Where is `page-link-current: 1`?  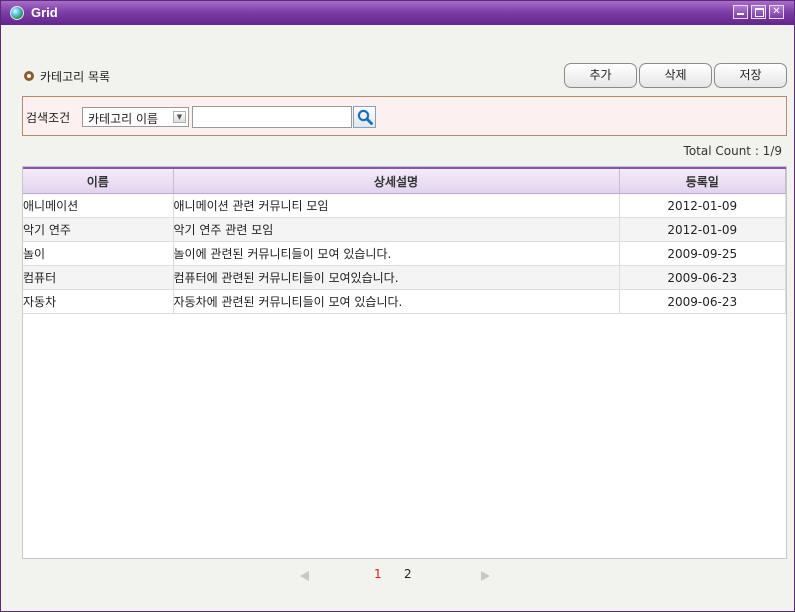
page-link-current: 1 is located at coordinates (378, 574).